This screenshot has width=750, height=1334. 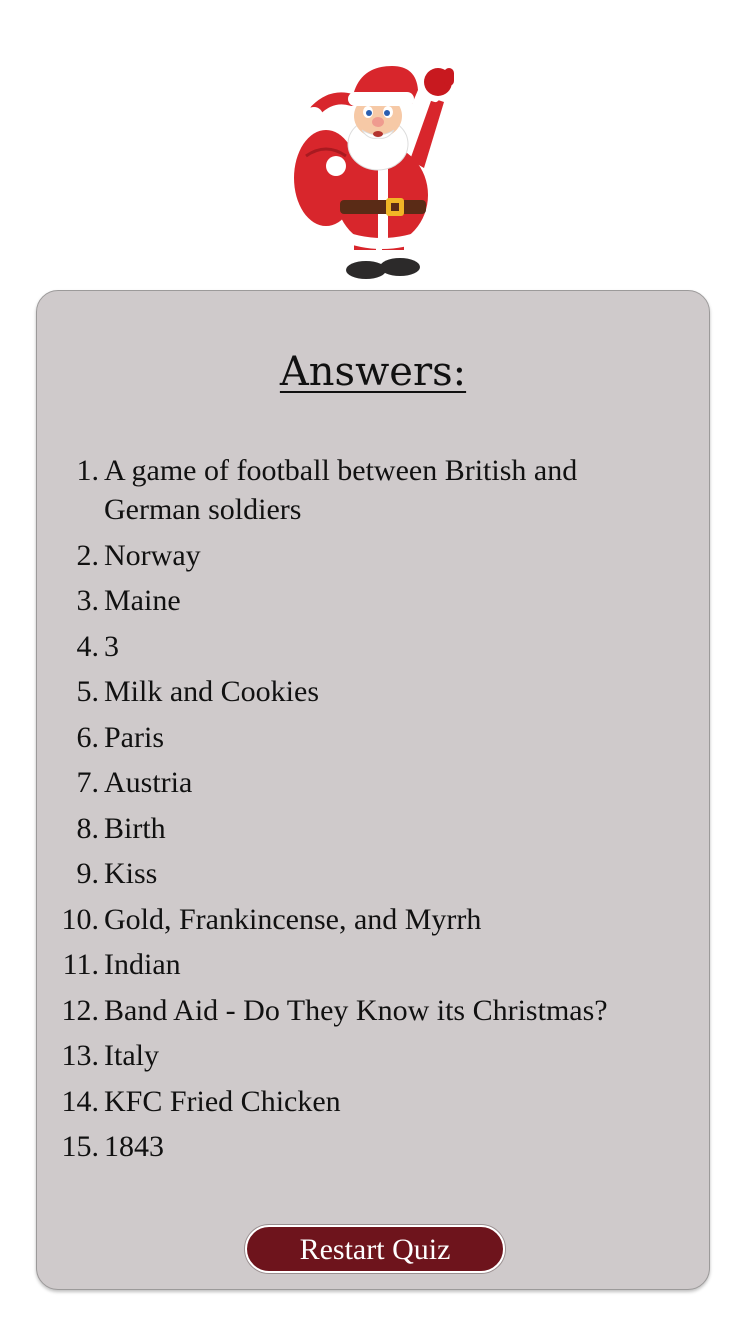 I want to click on answer-number: 2., so click(x=88, y=555).